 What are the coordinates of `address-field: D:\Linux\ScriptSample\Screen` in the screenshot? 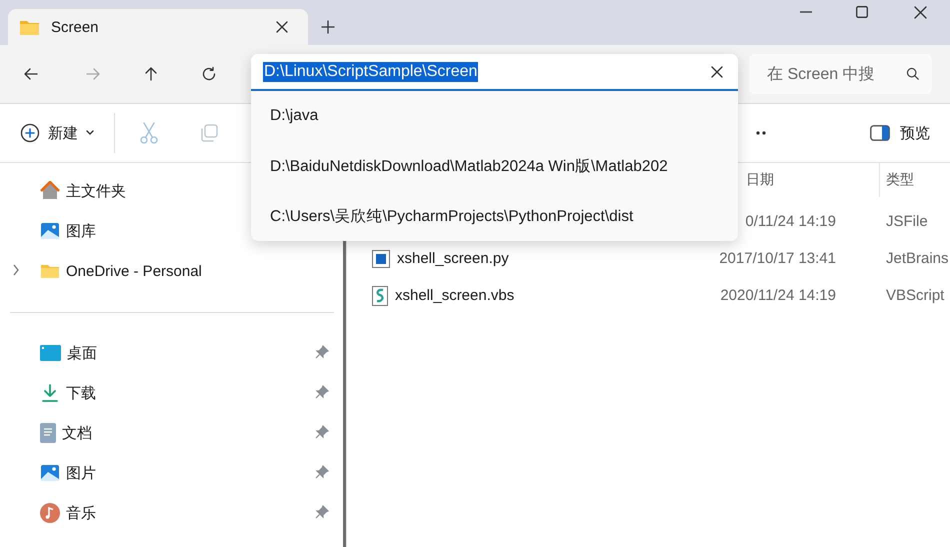 It's located at (494, 72).